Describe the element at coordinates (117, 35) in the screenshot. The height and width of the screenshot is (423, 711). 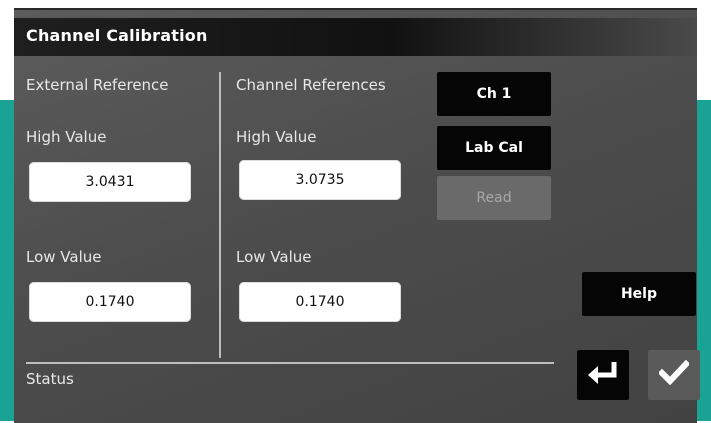
I see `window-title: Channel Calibration` at that location.